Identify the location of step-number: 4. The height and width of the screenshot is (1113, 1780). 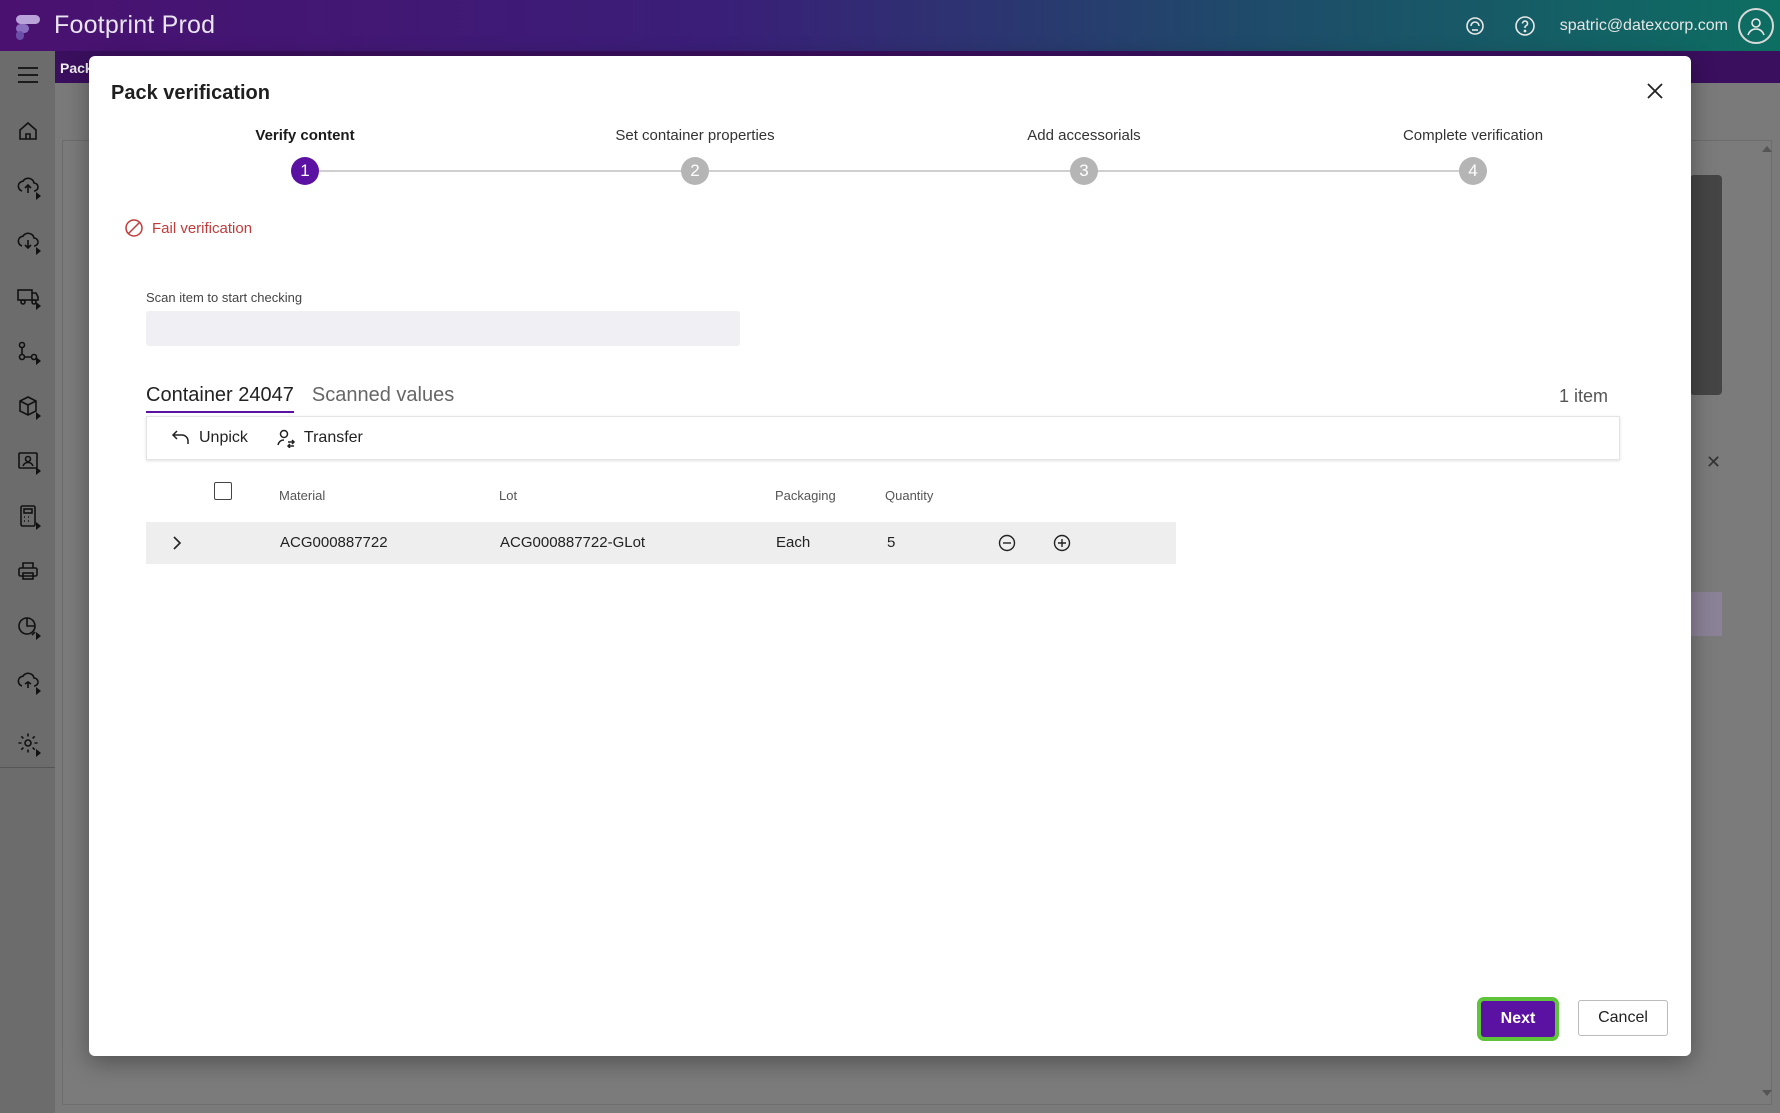
(1473, 171).